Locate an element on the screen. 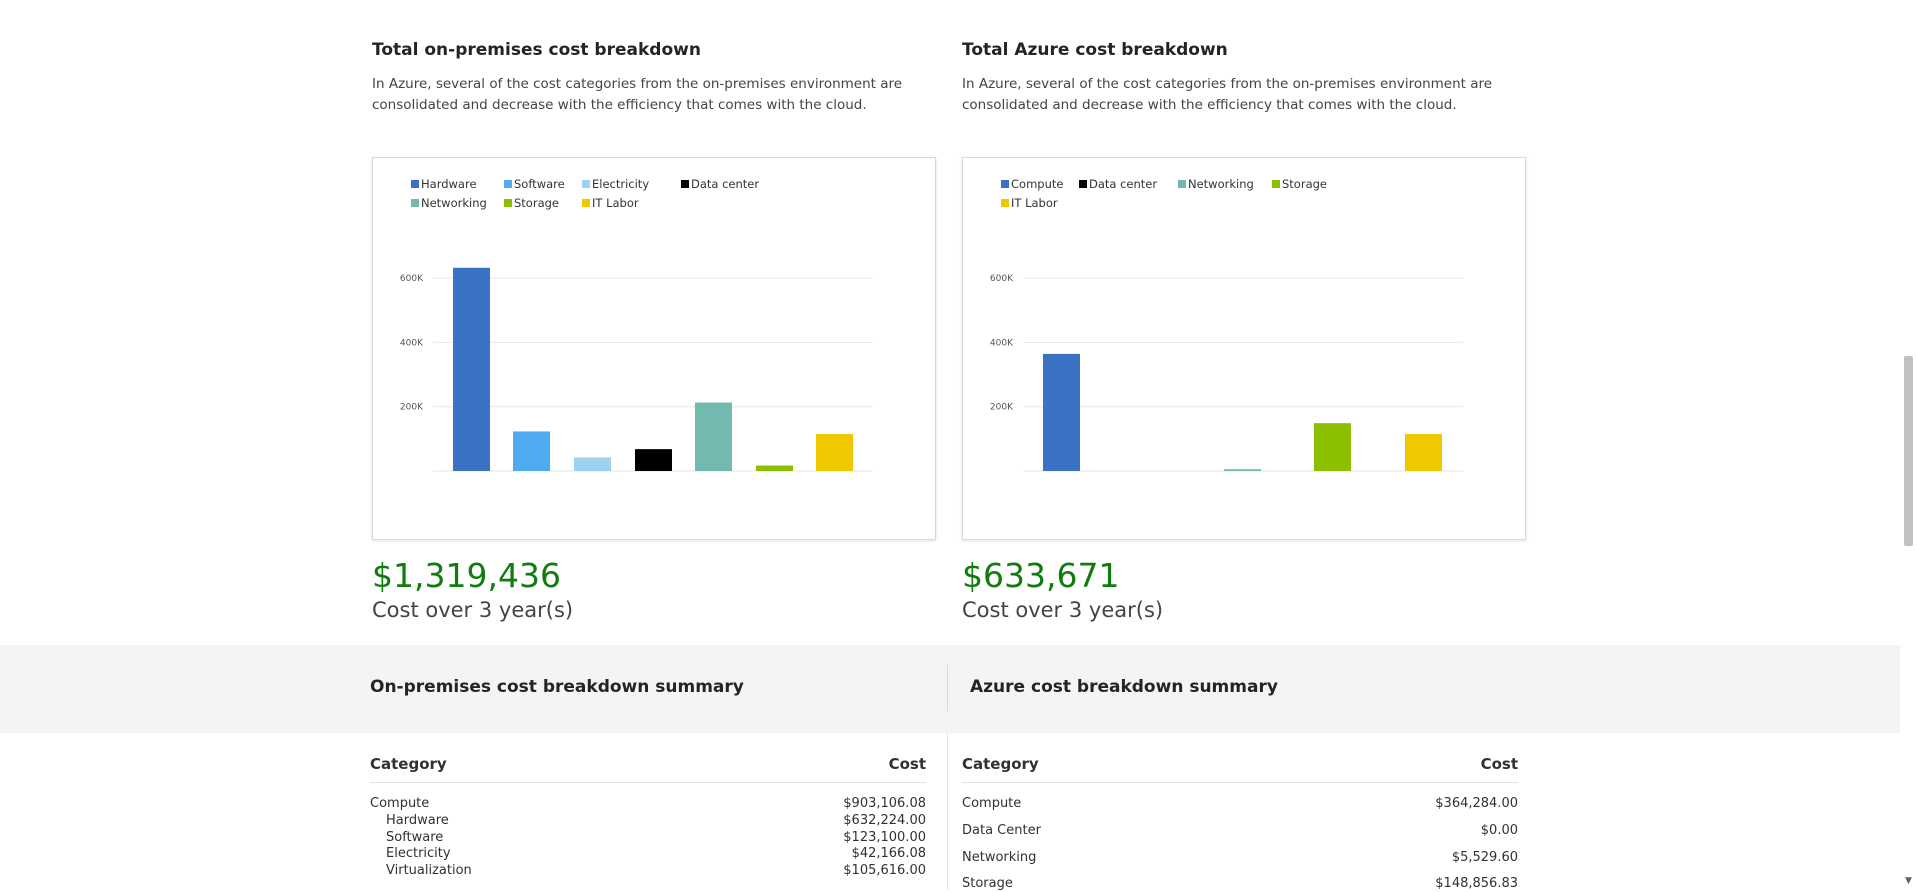 Image resolution: width=1917 pixels, height=892 pixels. azure-total-cost: $633,671 is located at coordinates (1041, 575).